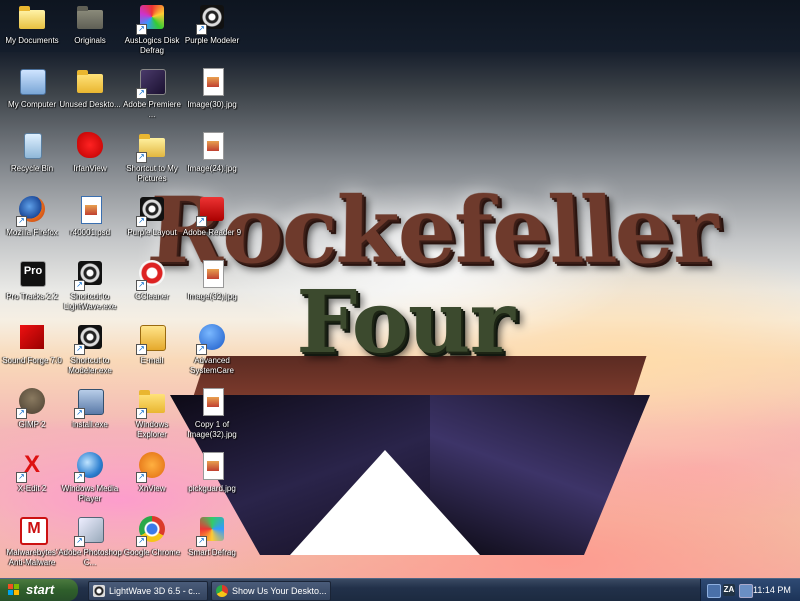  What do you see at coordinates (152, 488) in the screenshot?
I see `desktop-icon-label: XnView` at bounding box center [152, 488].